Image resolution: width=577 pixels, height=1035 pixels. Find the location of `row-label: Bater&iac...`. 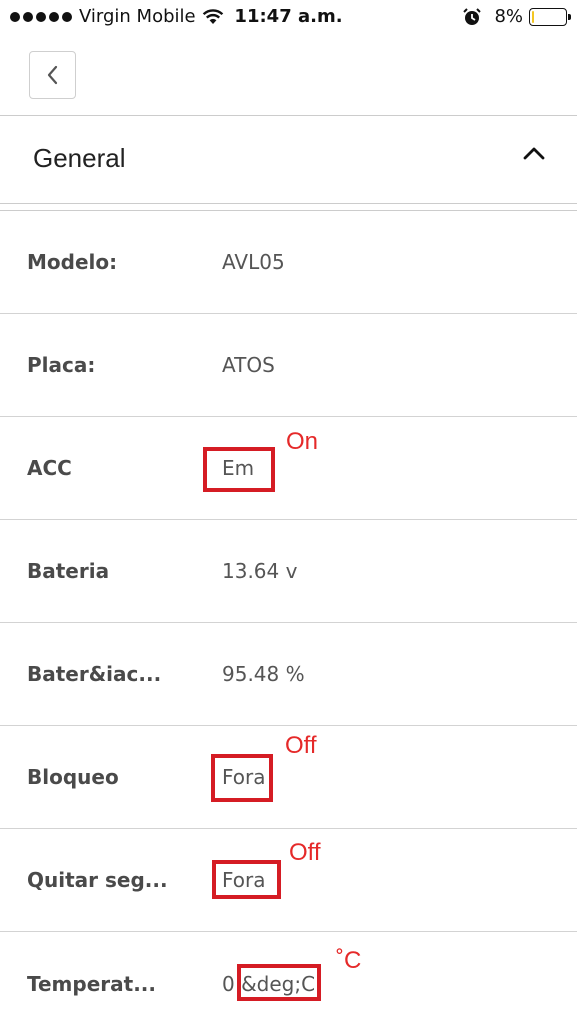

row-label: Bater&iac... is located at coordinates (94, 674).